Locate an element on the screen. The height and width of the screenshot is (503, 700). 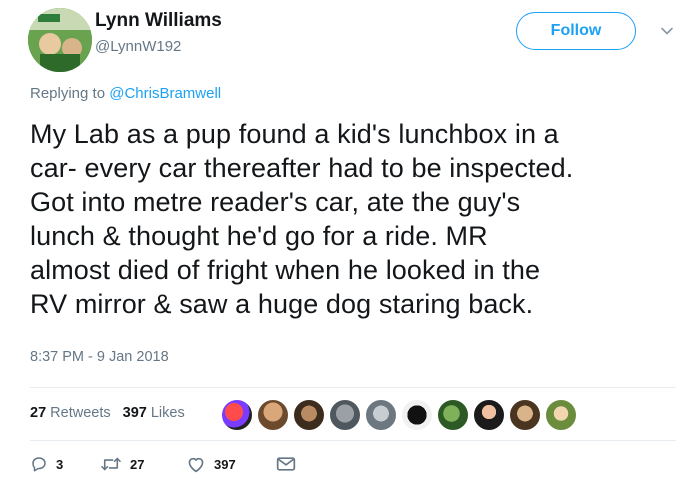
liker-avatars is located at coordinates (399, 415).